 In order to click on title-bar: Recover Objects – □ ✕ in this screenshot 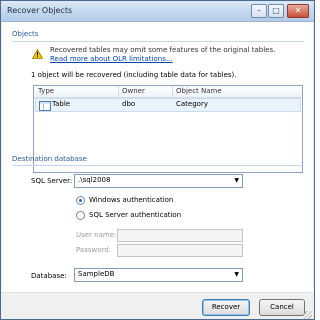, I will do `click(157, 11)`.